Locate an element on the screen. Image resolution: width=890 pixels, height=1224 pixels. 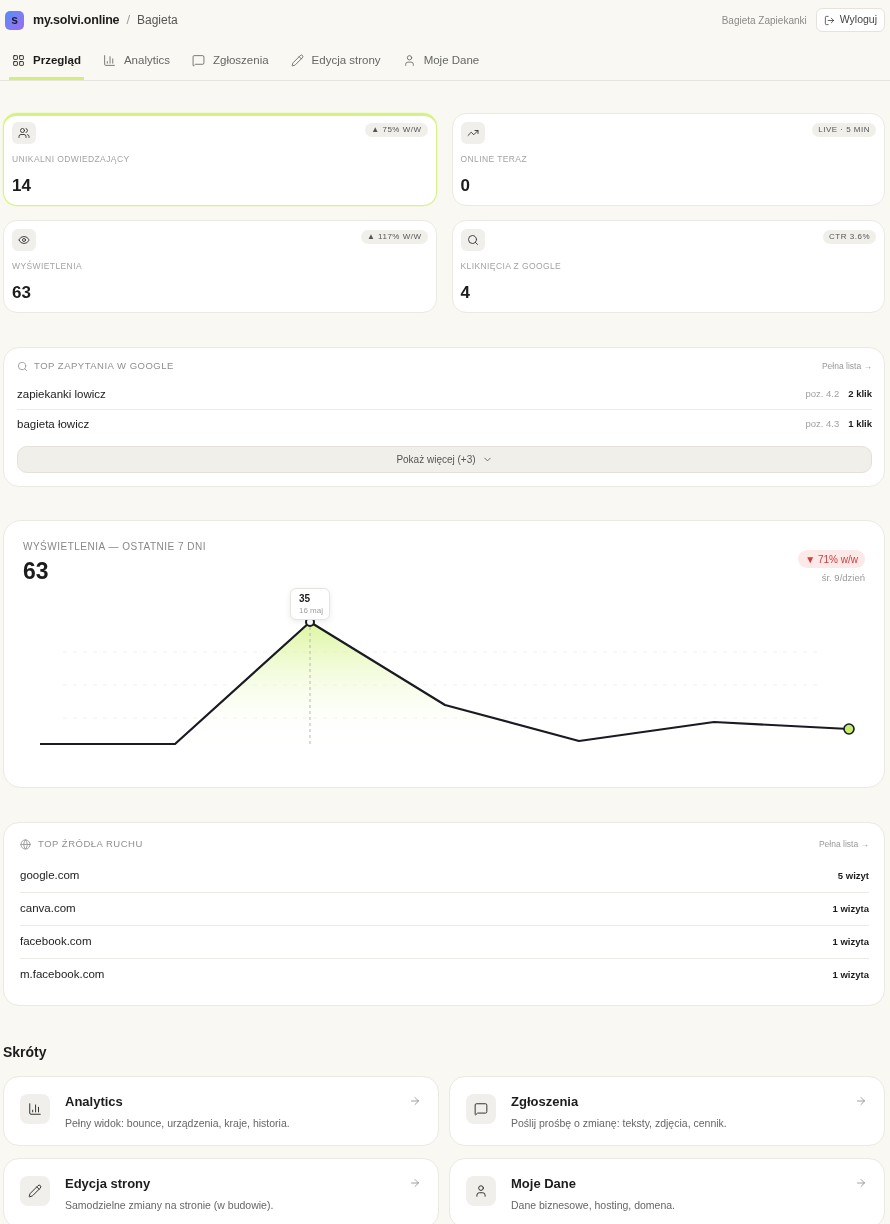
section-heading: Skróty is located at coordinates (25, 1052).